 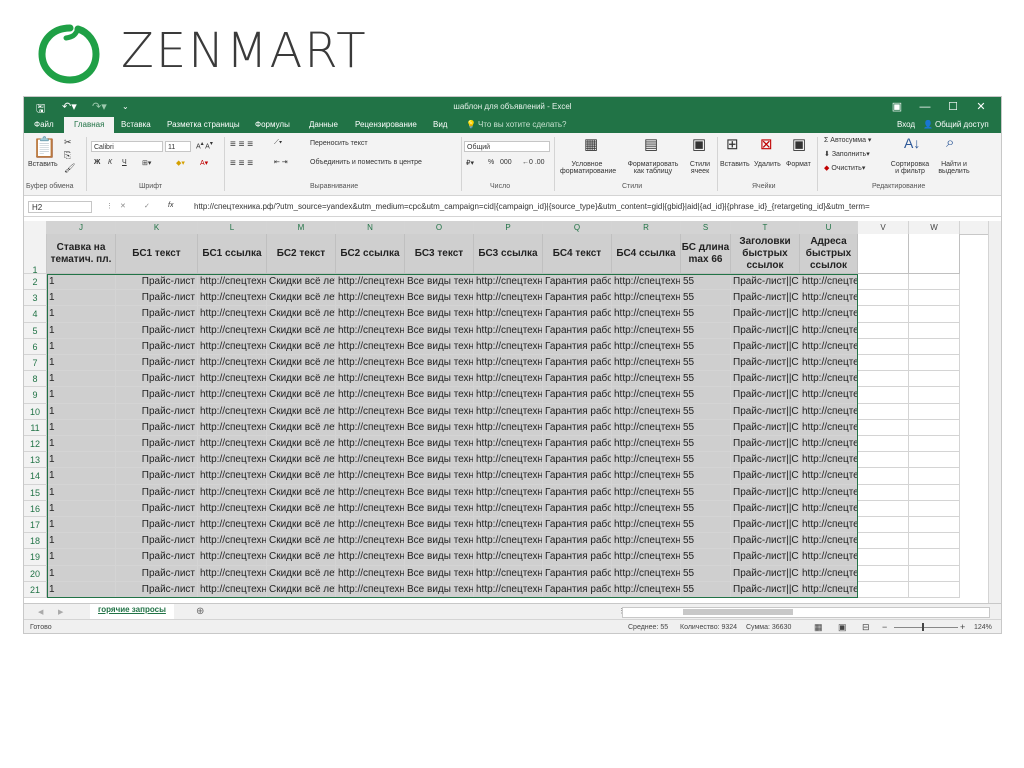 What do you see at coordinates (241, 144) in the screenshot?
I see `align-top-icon: ≡ ≡ ≡` at bounding box center [241, 144].